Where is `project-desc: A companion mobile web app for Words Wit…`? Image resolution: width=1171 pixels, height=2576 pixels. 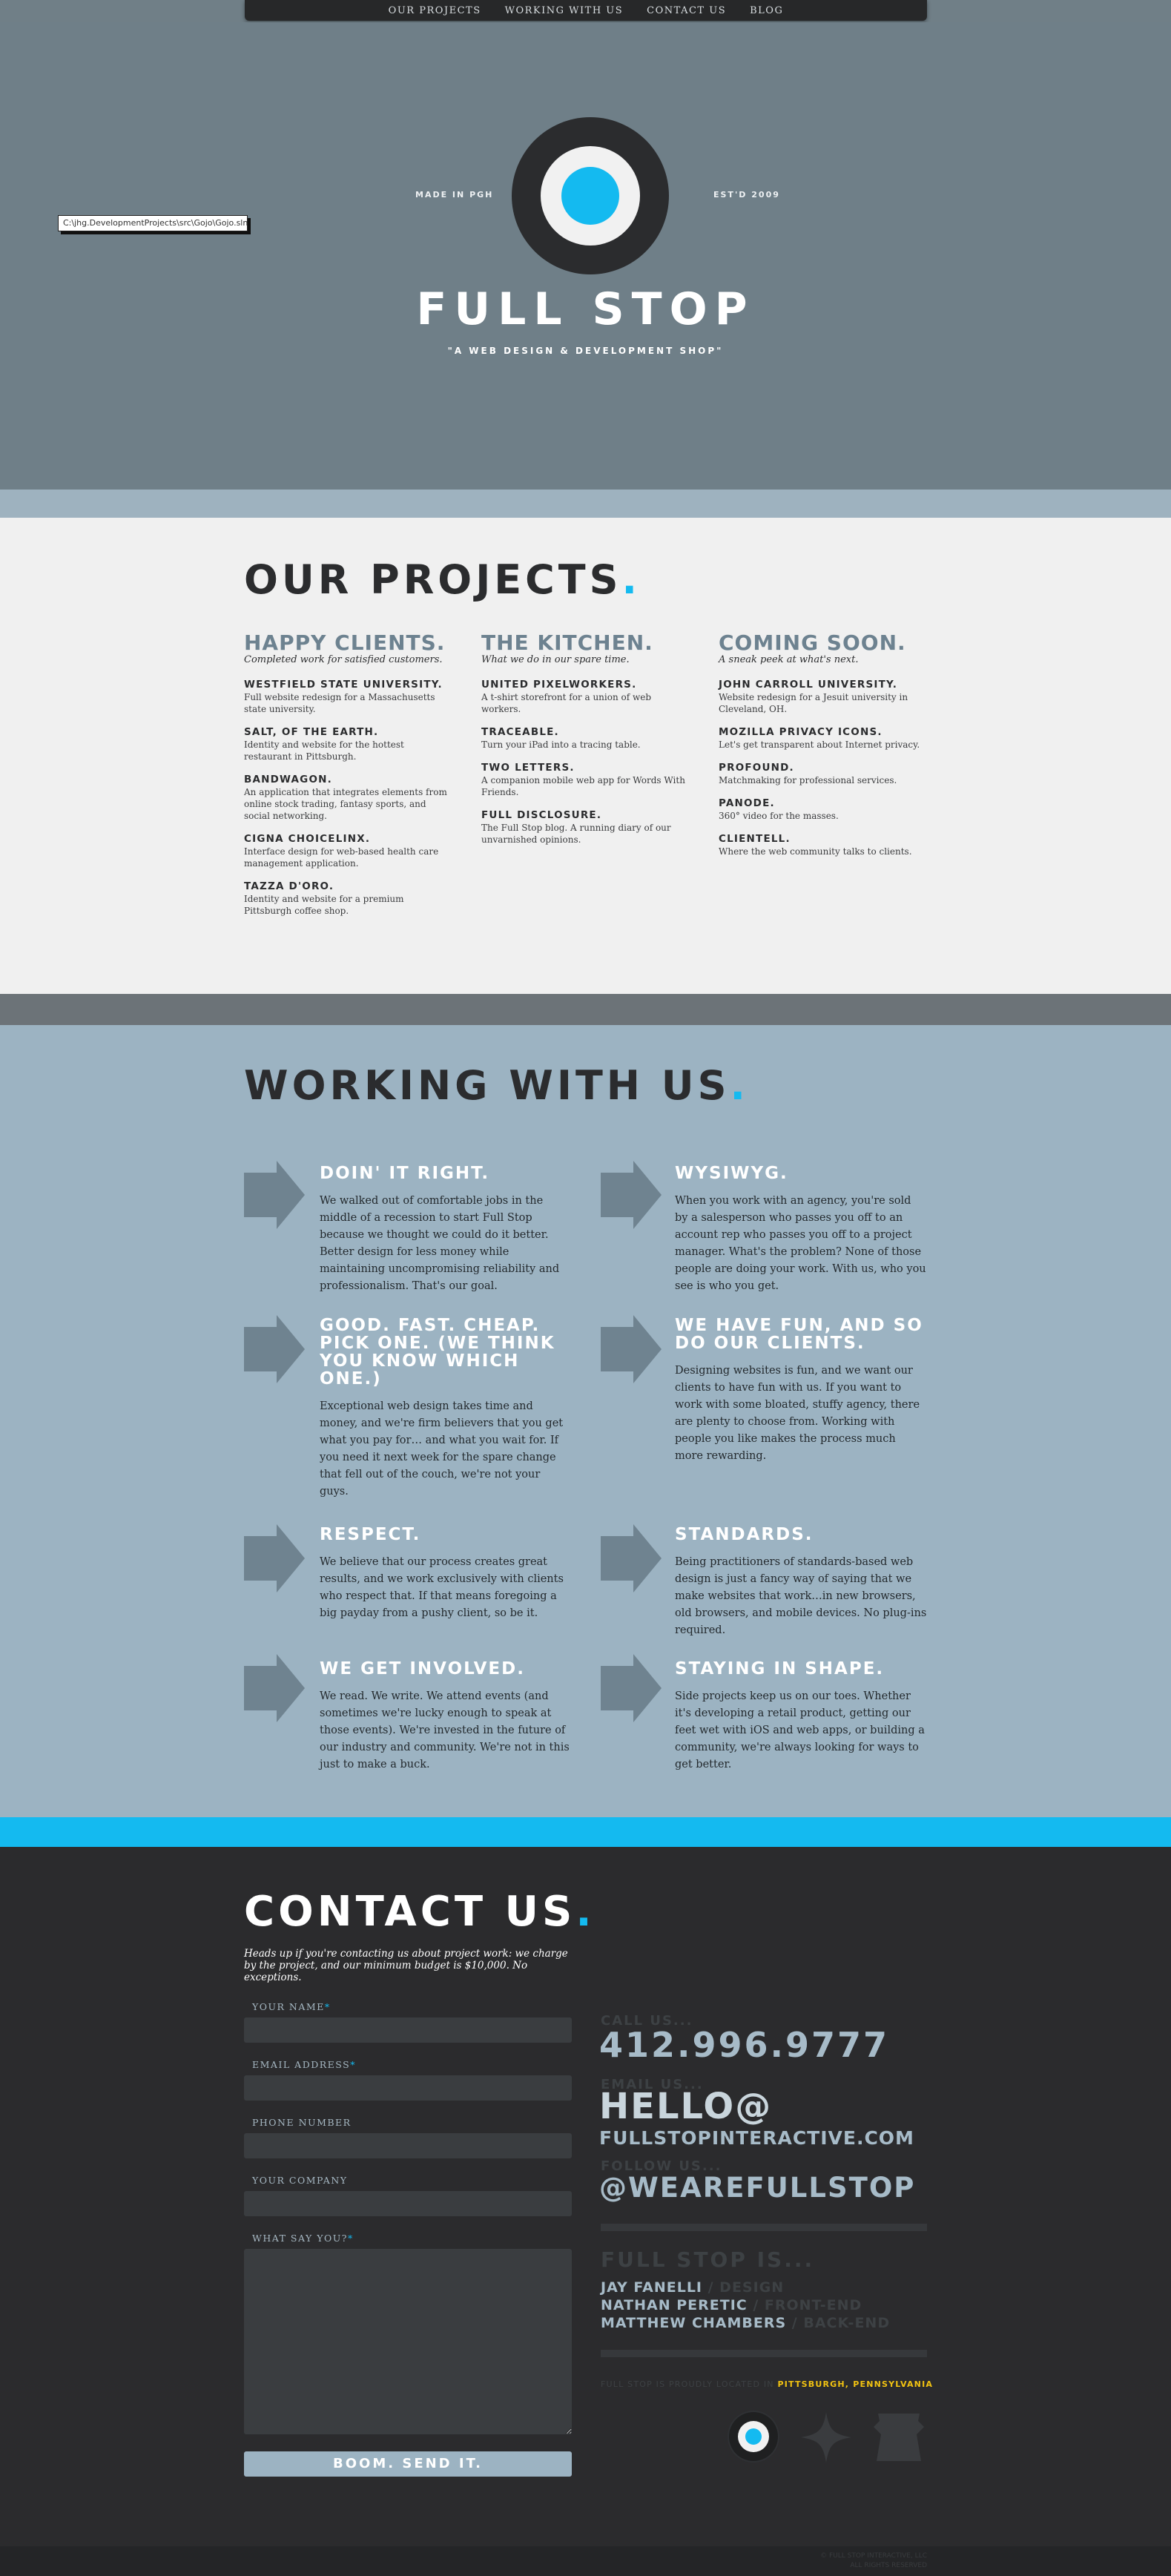 project-desc: A companion mobile web app for Words Wit… is located at coordinates (583, 786).